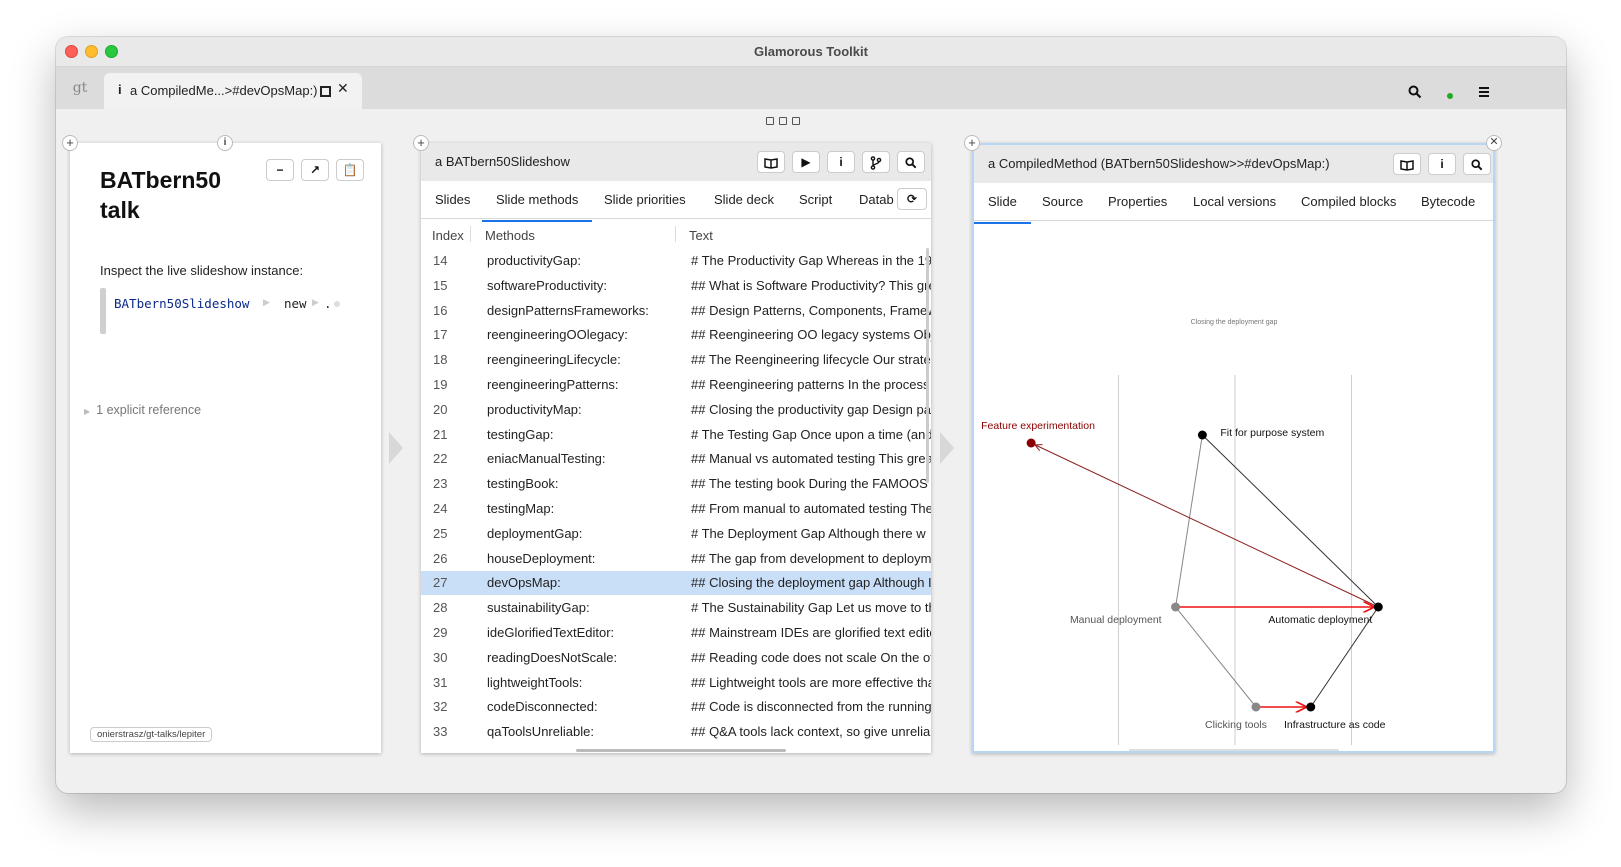  Describe the element at coordinates (1415, 92) in the screenshot. I see `search-icon` at that location.